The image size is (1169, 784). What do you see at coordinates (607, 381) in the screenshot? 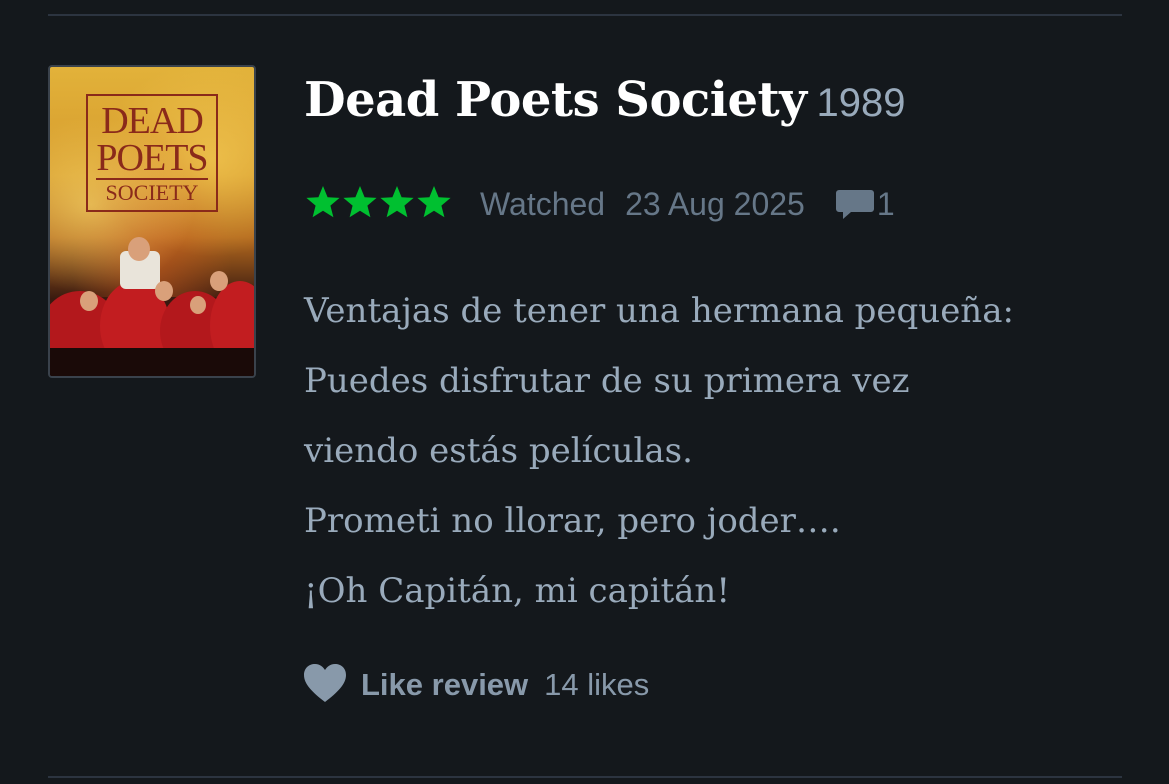
I see `review-line: Puedes disfrutar de su primera vez` at bounding box center [607, 381].